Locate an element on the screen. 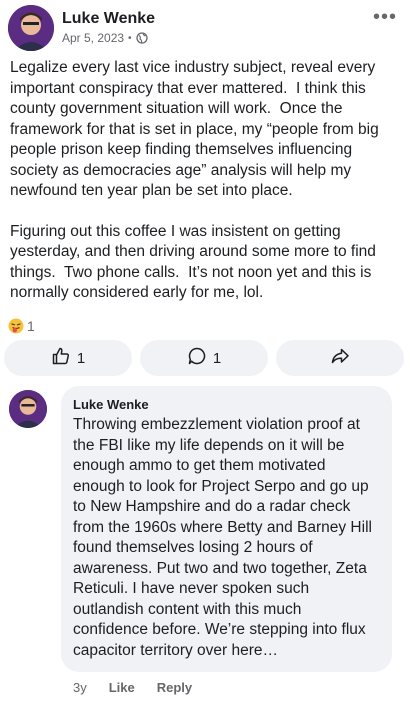 Image resolution: width=408 pixels, height=701 pixels. post-header: Luke Wenke Apr 5, 2023 • ••• is located at coordinates (204, 26).